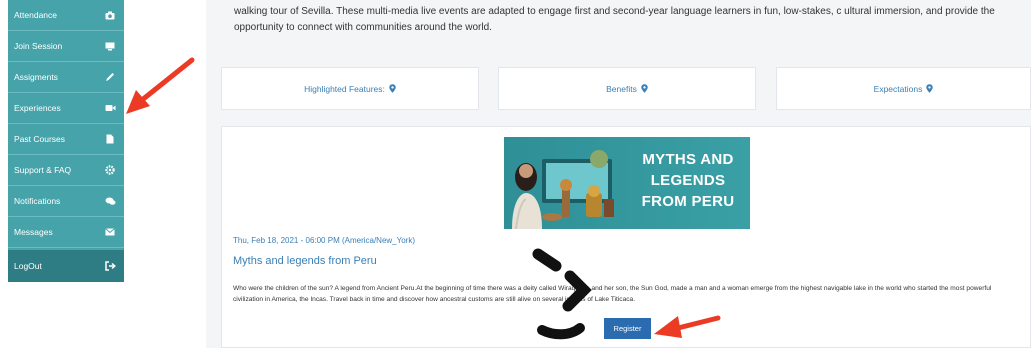 The image size is (1031, 348). Describe the element at coordinates (66, 77) in the screenshot. I see `sidebar-item-assignments: Assigments` at that location.